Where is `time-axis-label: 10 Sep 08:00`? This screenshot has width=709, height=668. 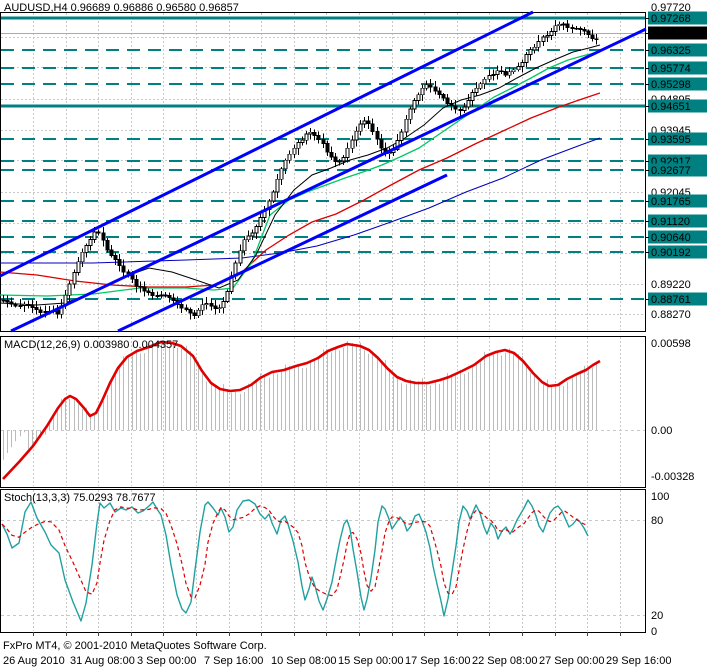
time-axis-label: 10 Sep 08:00 is located at coordinates (303, 661).